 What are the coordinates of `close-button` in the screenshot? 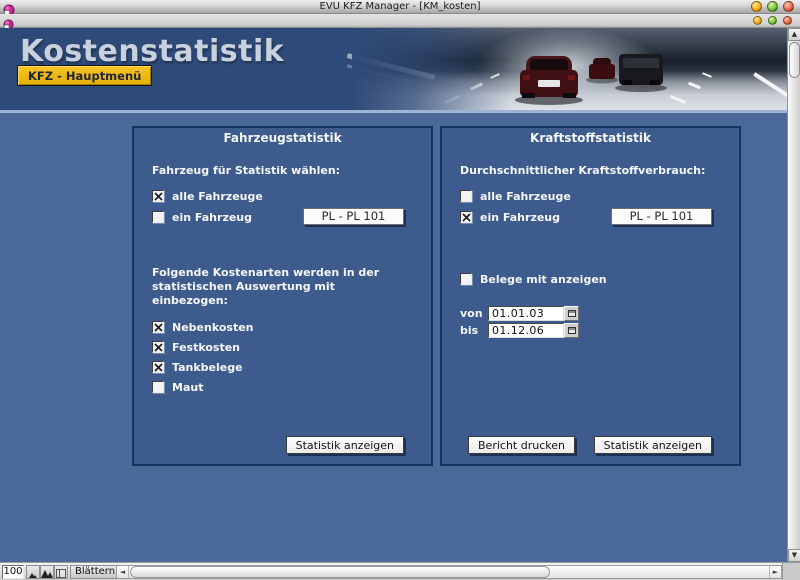 It's located at (788, 6).